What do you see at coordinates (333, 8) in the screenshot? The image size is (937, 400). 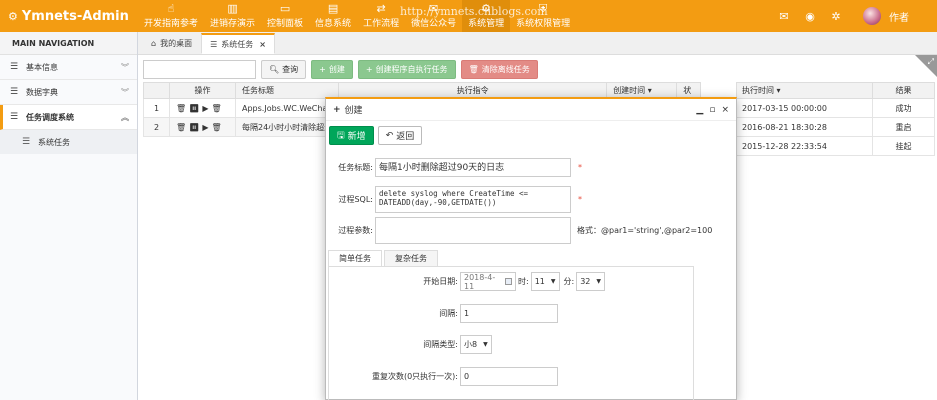 I see `info-icon: ▤` at bounding box center [333, 8].